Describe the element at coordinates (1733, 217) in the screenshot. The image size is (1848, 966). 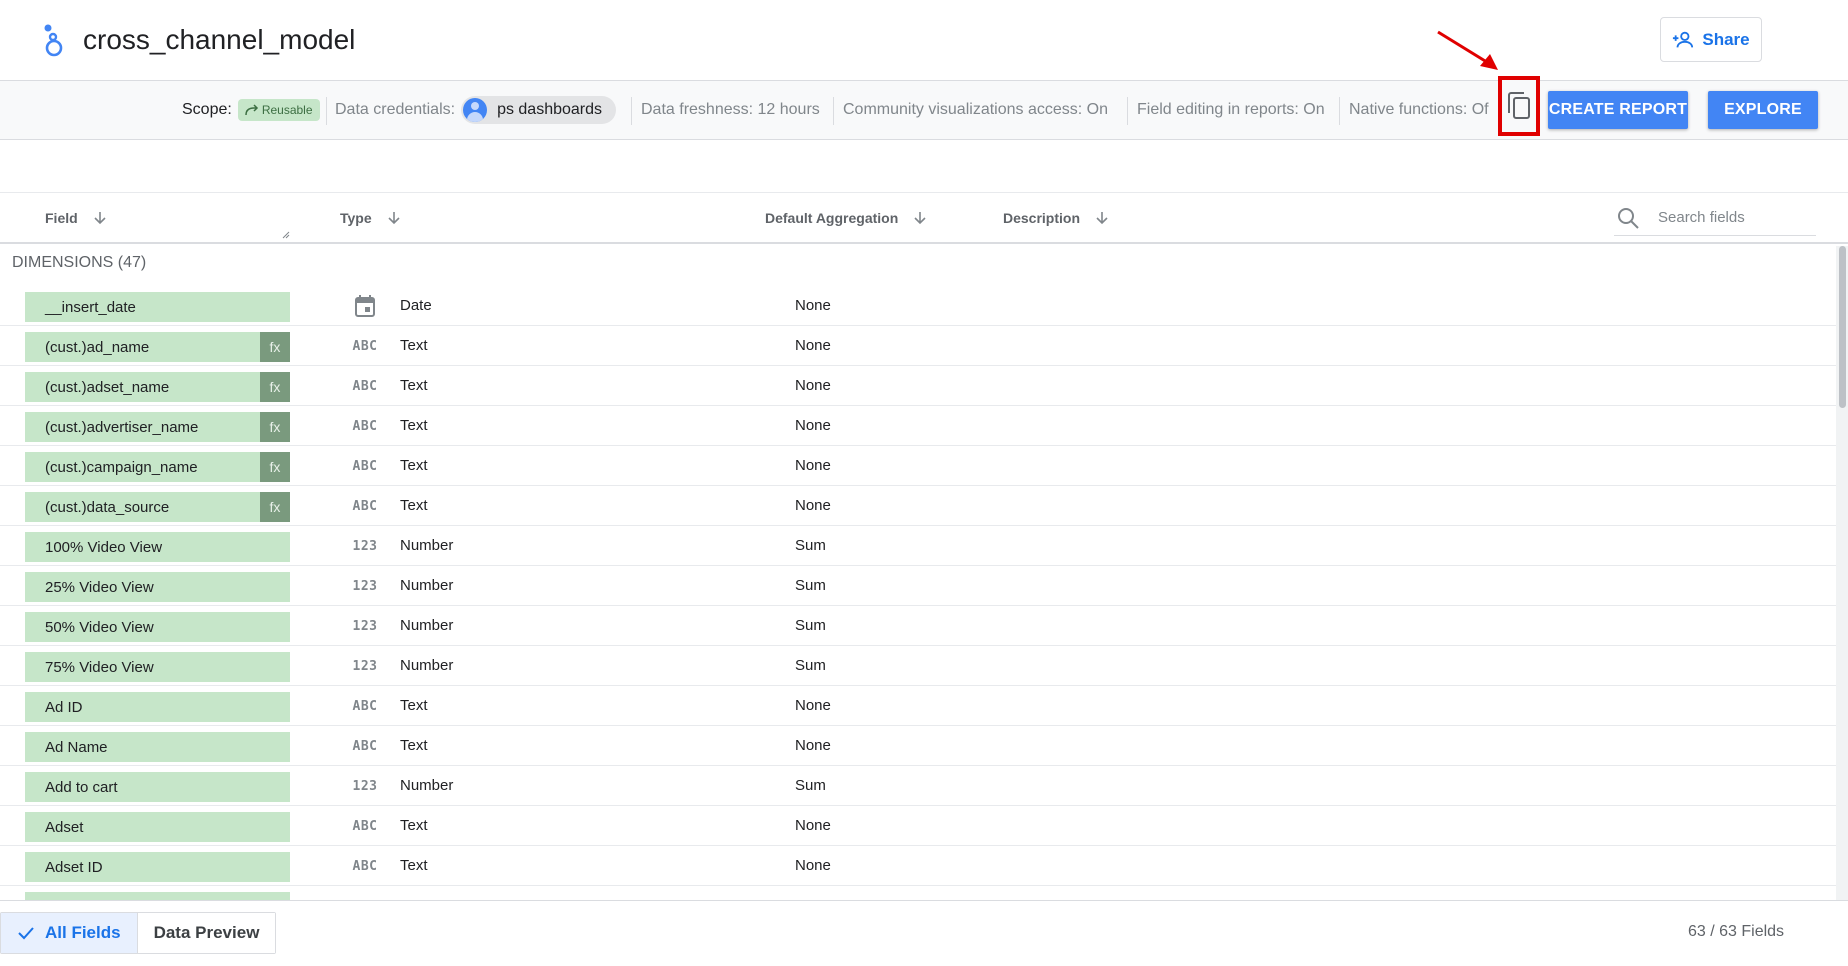
I see `search-input` at that location.